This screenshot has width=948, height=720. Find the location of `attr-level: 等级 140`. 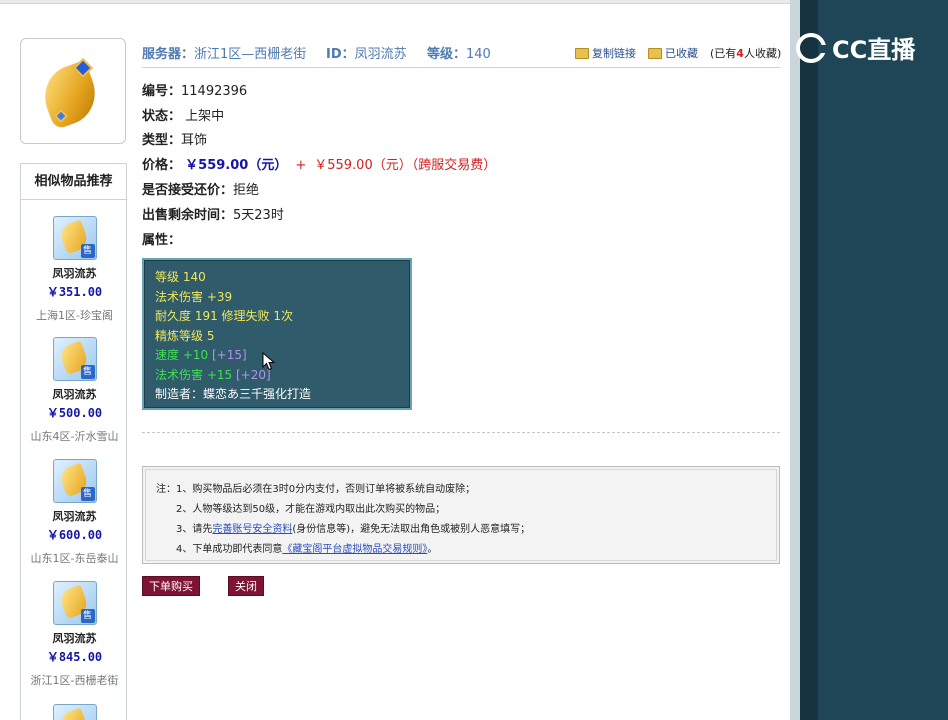

attr-level: 等级 140 is located at coordinates (180, 277).